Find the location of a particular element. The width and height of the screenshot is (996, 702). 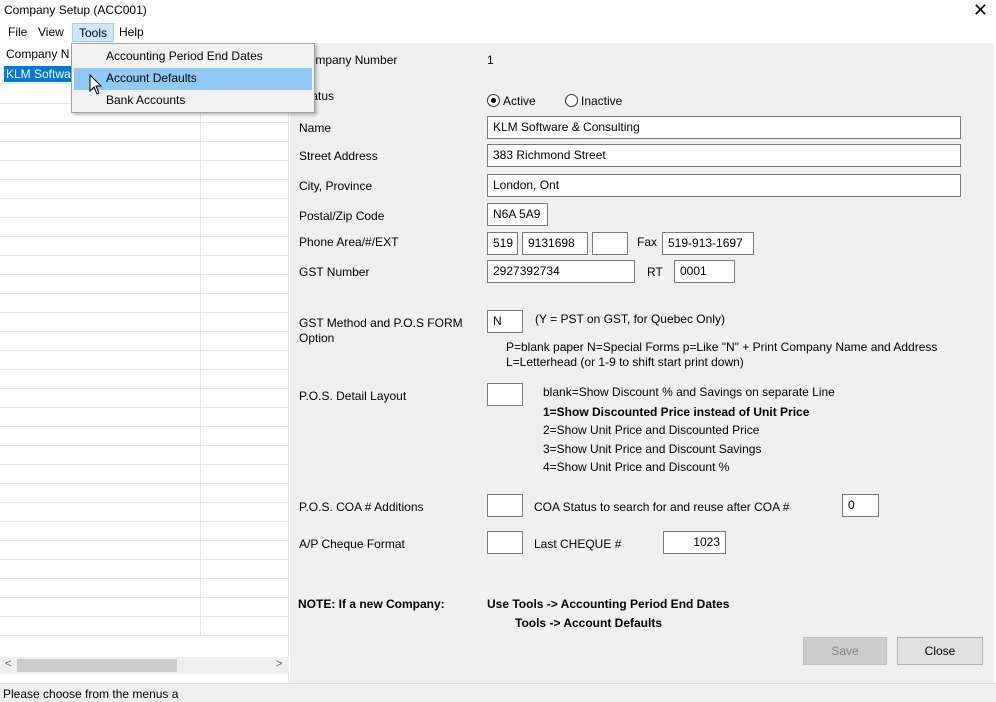

phone-area-field: 519 is located at coordinates (502, 243).